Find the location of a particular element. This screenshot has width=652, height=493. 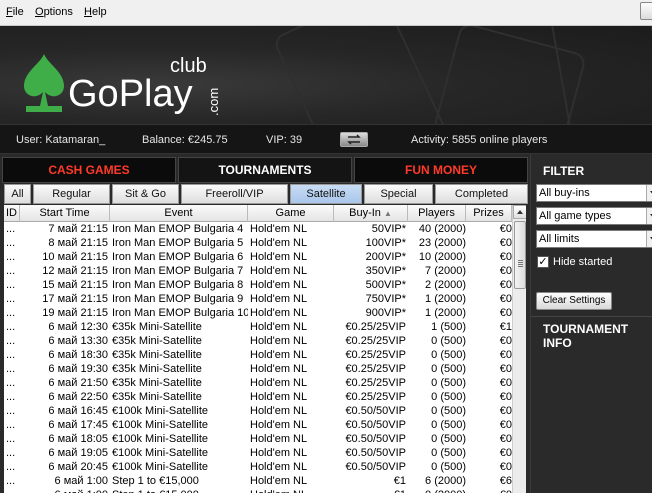

column-header-id: ID is located at coordinates (12, 213).